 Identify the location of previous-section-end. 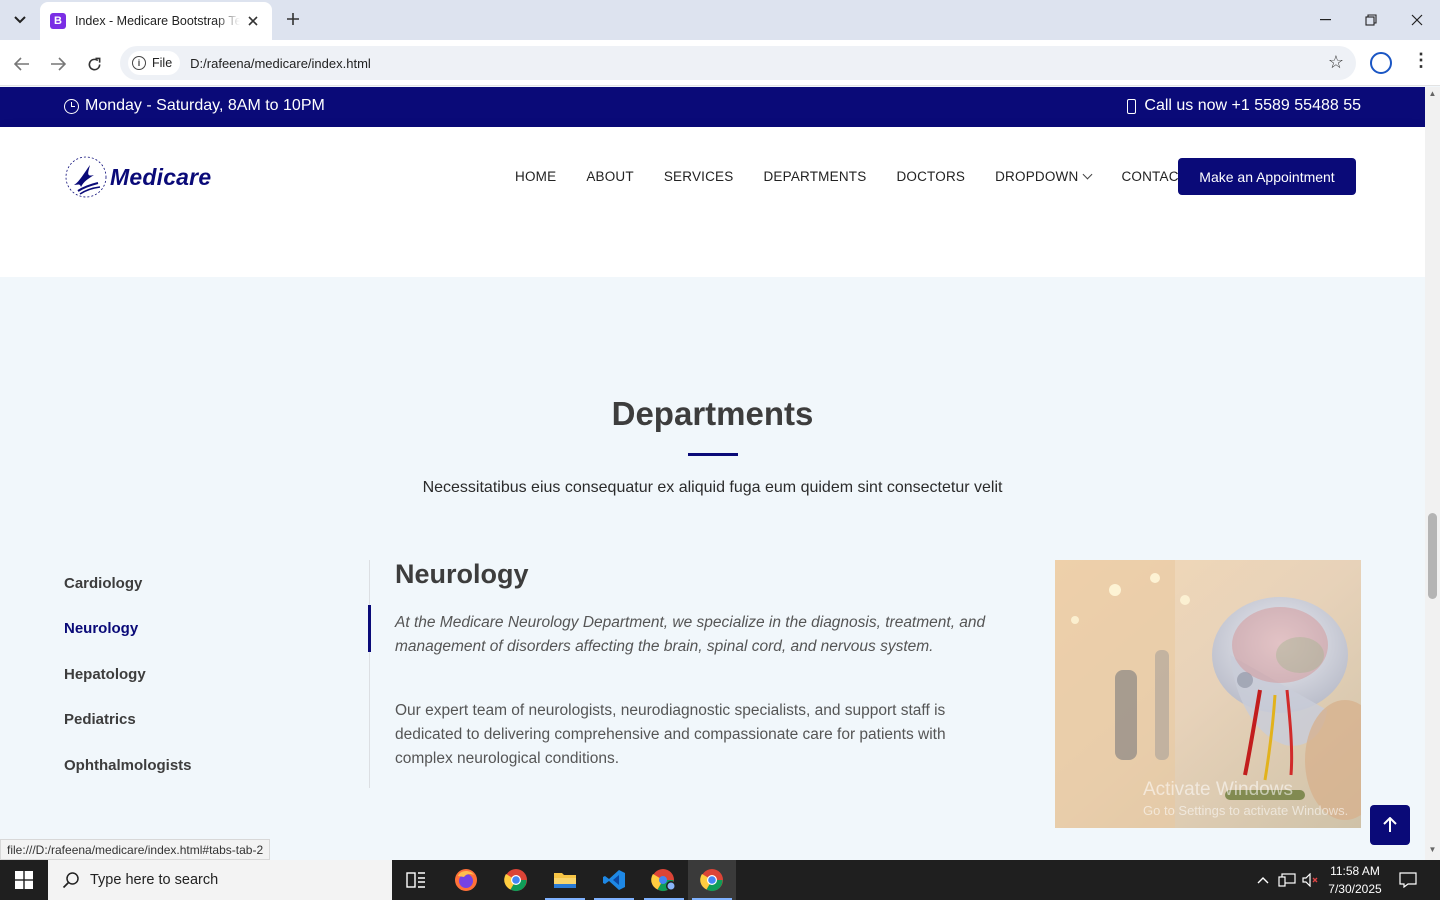
(712, 252).